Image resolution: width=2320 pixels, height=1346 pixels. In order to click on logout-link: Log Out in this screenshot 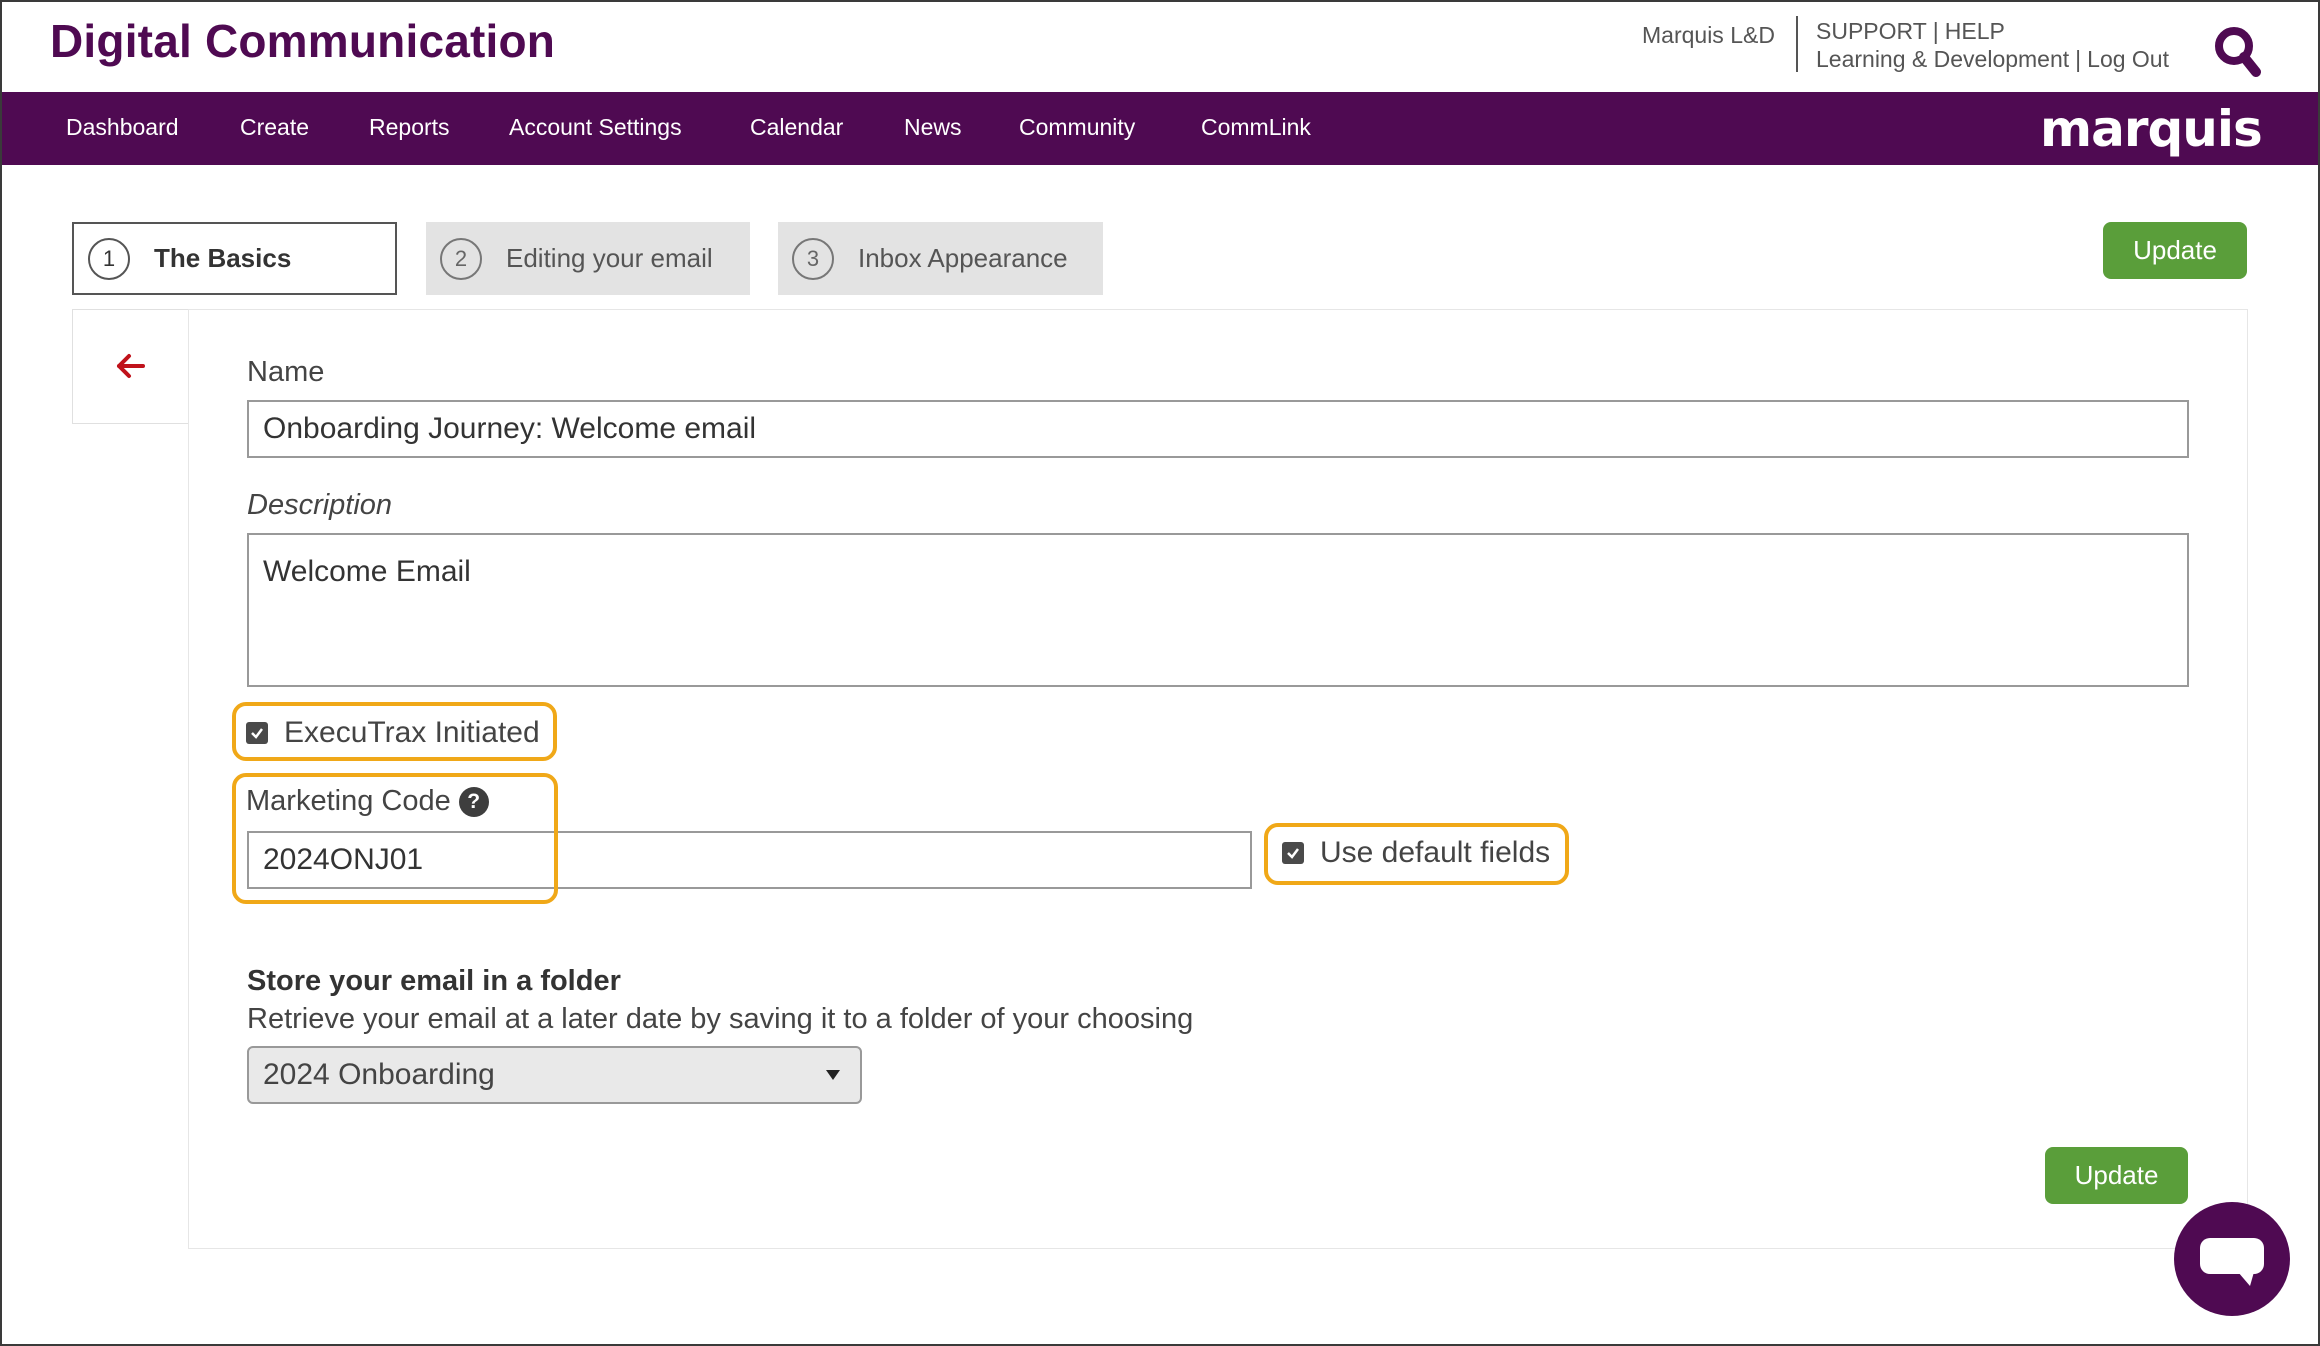, I will do `click(2128, 59)`.